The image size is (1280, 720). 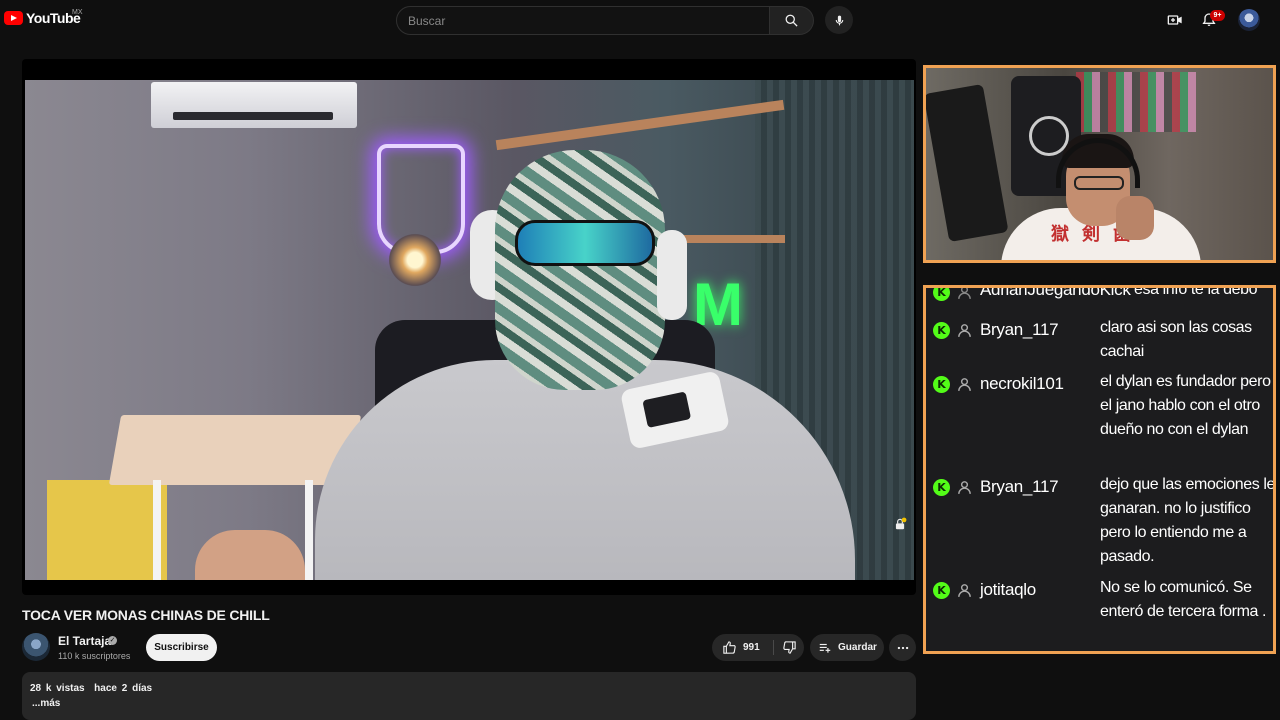 What do you see at coordinates (1008, 589) in the screenshot?
I see `chat-username: jotitaqlo` at bounding box center [1008, 589].